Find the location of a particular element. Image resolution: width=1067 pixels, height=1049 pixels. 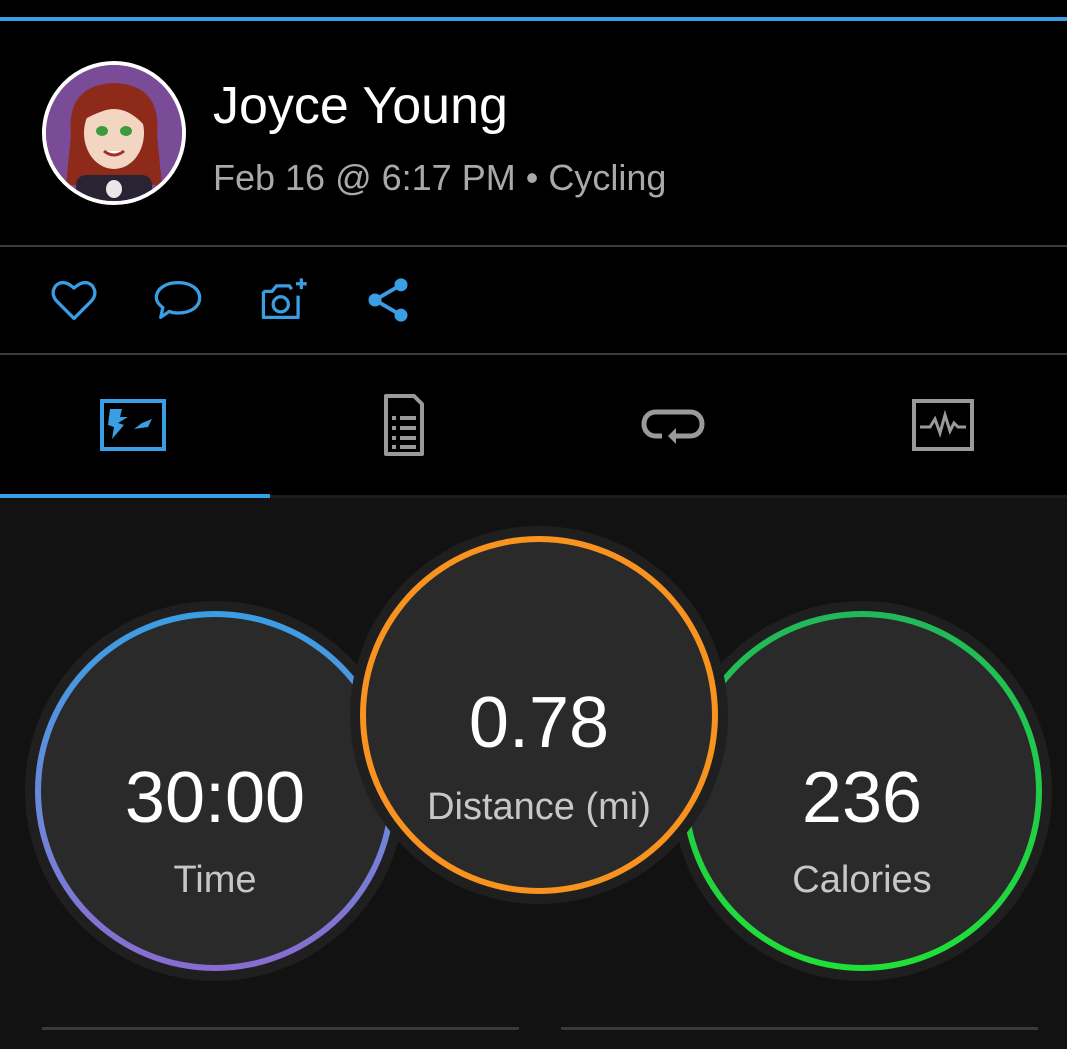

tab-details is located at coordinates (403, 425).